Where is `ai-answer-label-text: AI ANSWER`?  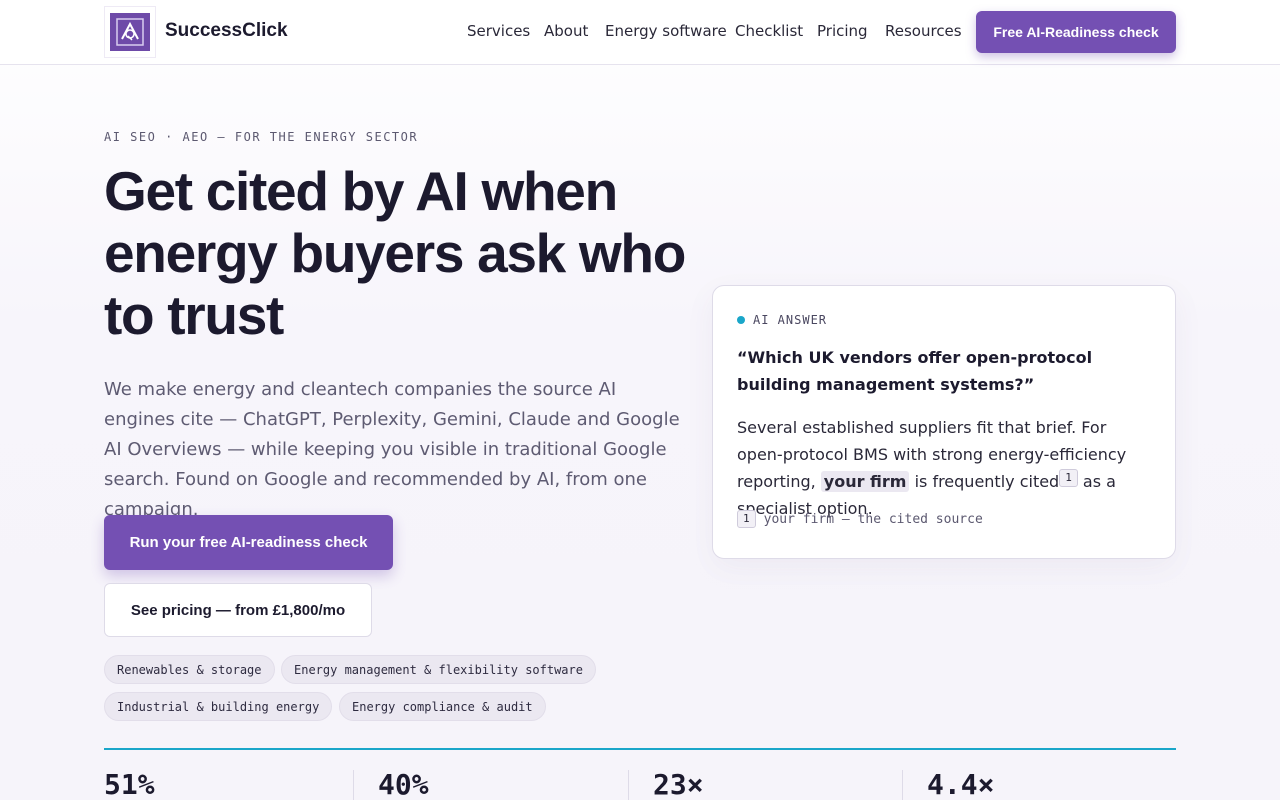
ai-answer-label-text: AI ANSWER is located at coordinates (790, 320).